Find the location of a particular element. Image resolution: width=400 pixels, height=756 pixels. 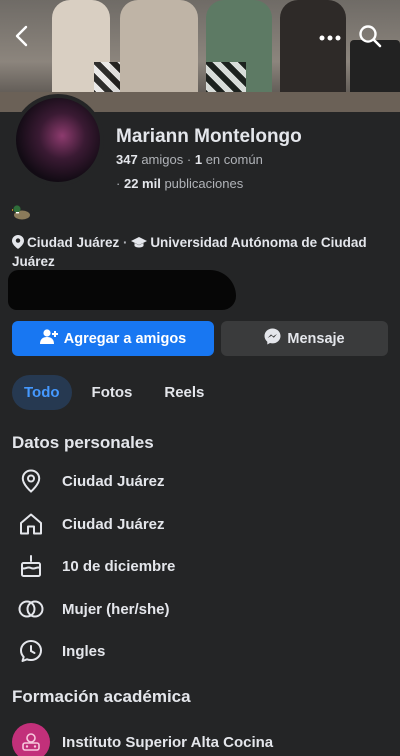

more-button is located at coordinates (330, 38).